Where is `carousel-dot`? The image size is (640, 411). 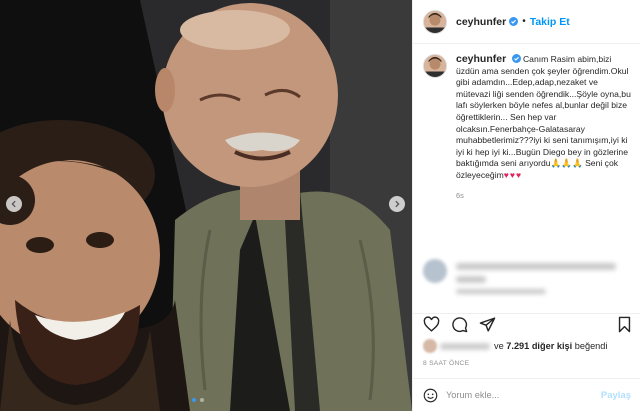 carousel-dot is located at coordinates (202, 400).